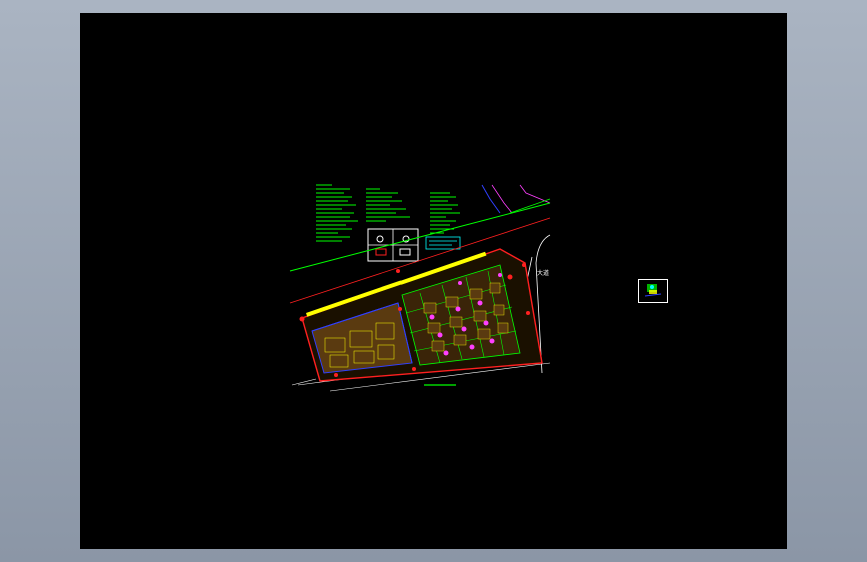 The width and height of the screenshot is (867, 562). I want to click on drawing-preview-thumbnail, so click(653, 291).